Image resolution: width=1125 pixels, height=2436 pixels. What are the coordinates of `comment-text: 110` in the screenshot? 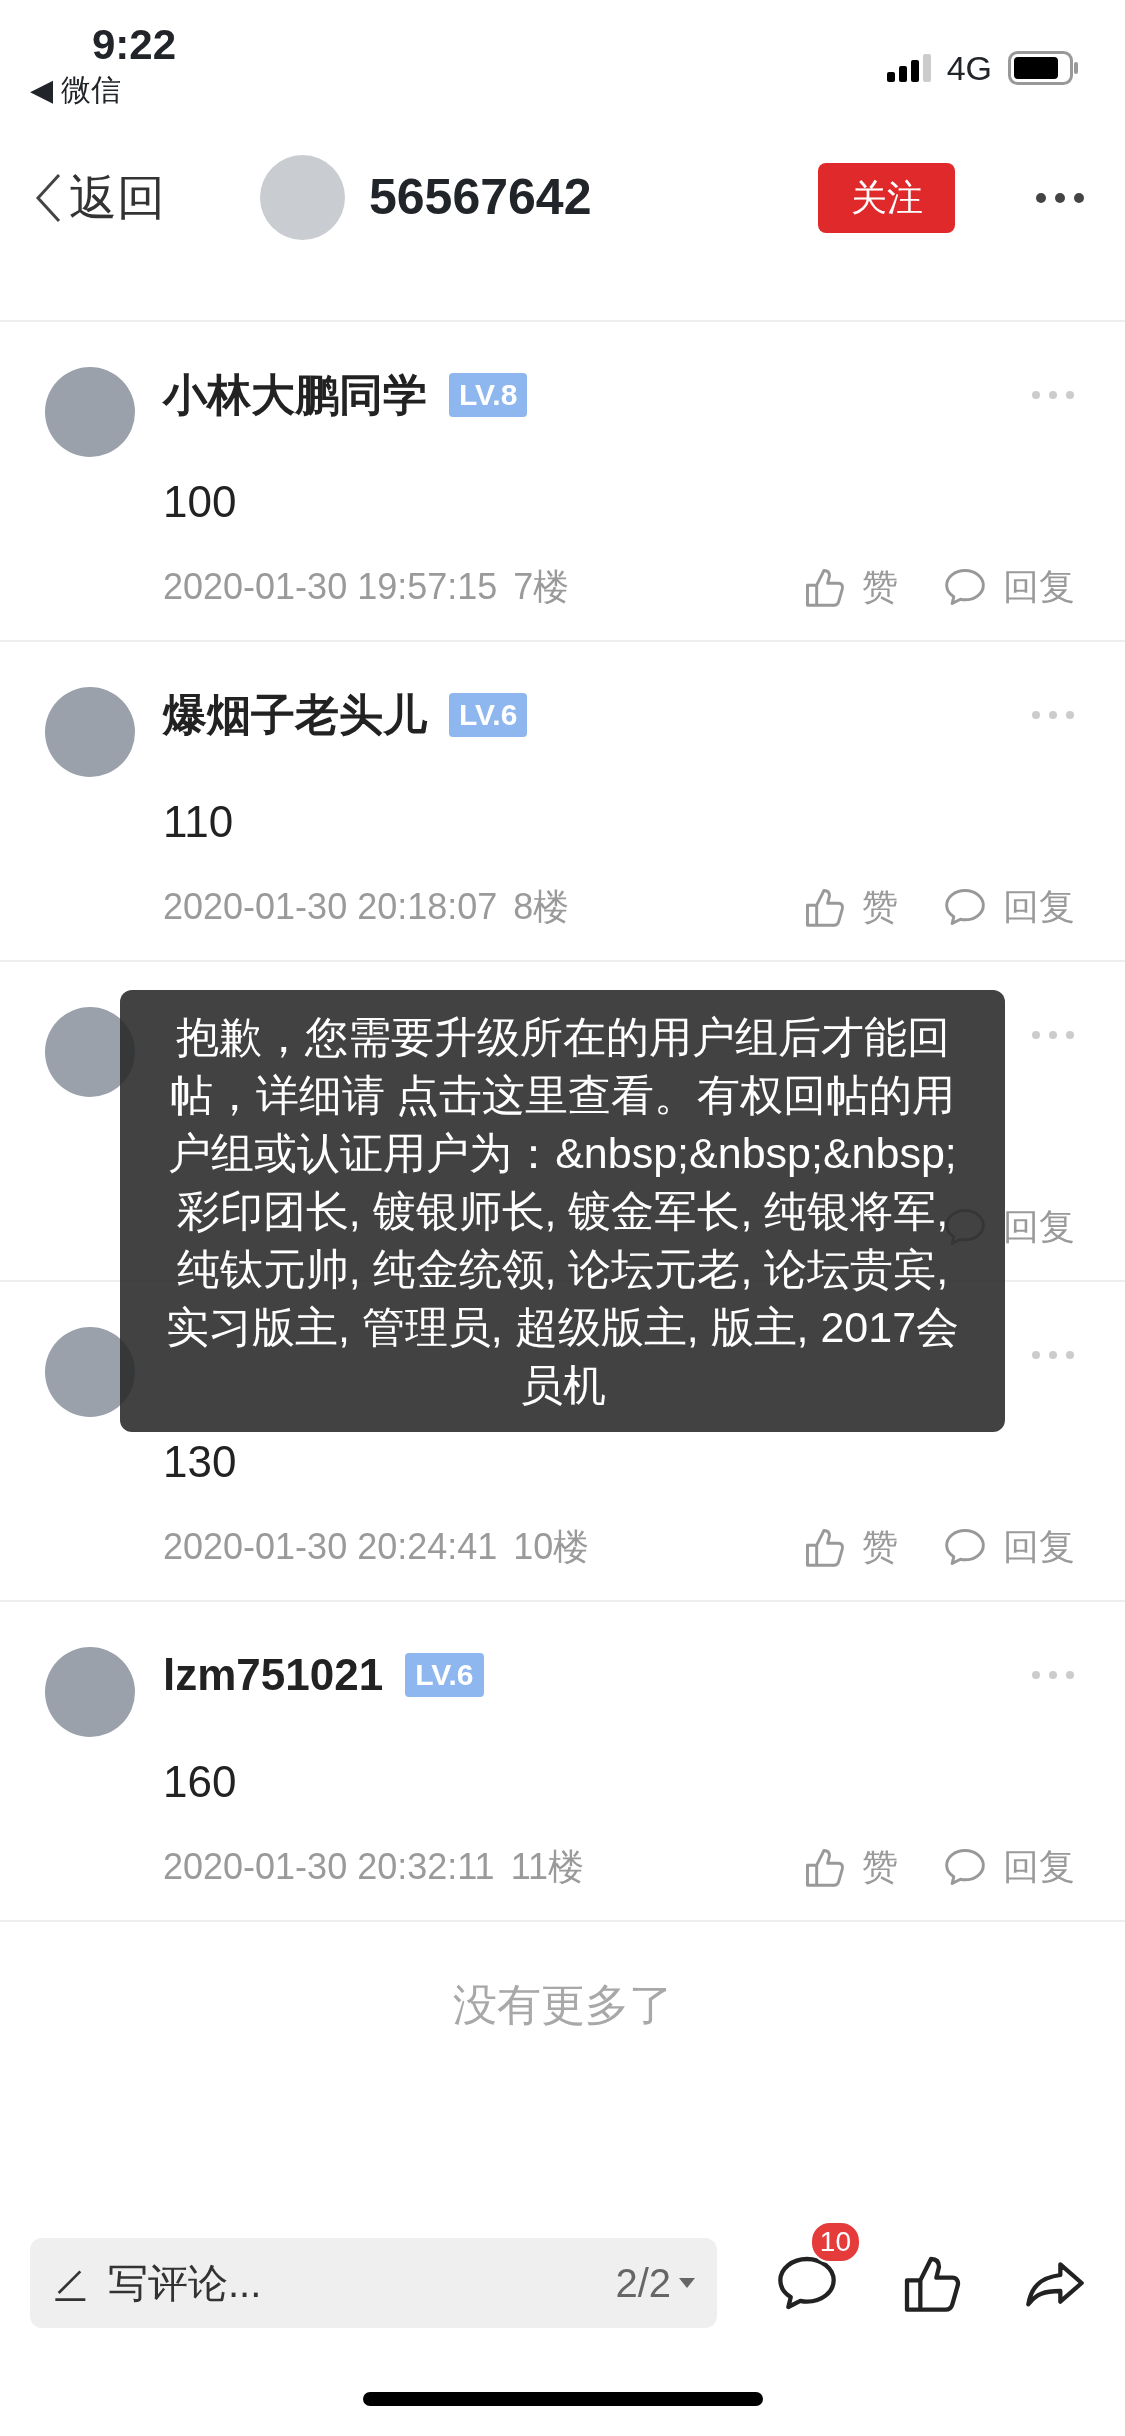 It's located at (198, 821).